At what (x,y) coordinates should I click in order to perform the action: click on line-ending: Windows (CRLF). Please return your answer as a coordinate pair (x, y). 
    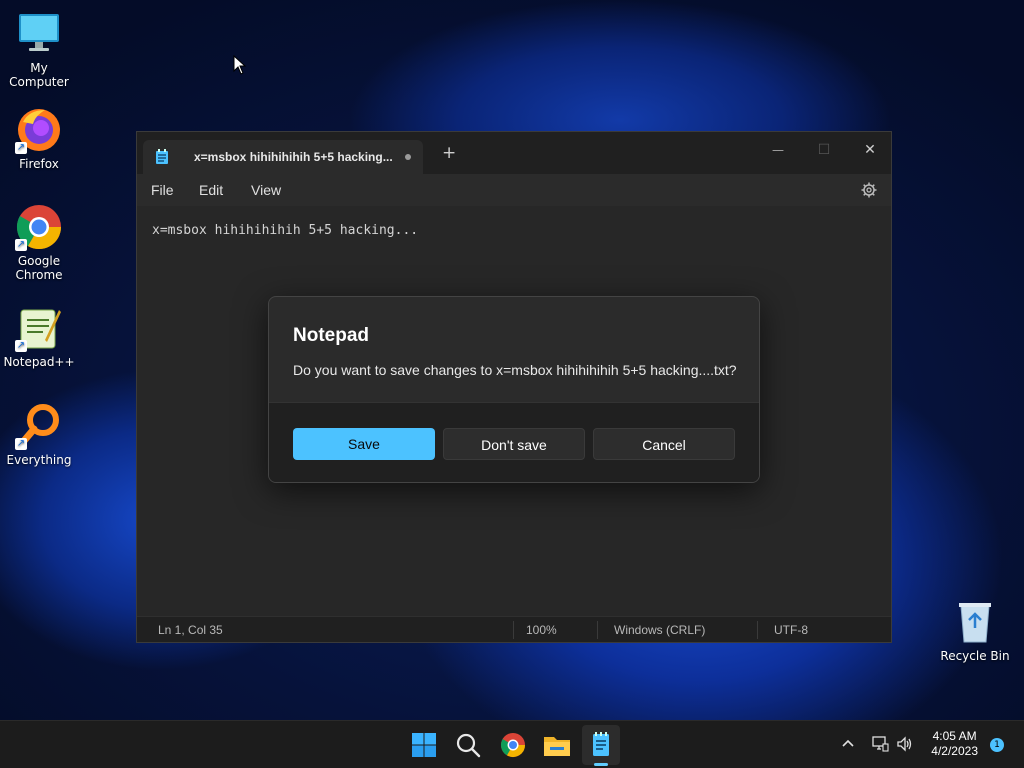
    Looking at the image, I should click on (660, 630).